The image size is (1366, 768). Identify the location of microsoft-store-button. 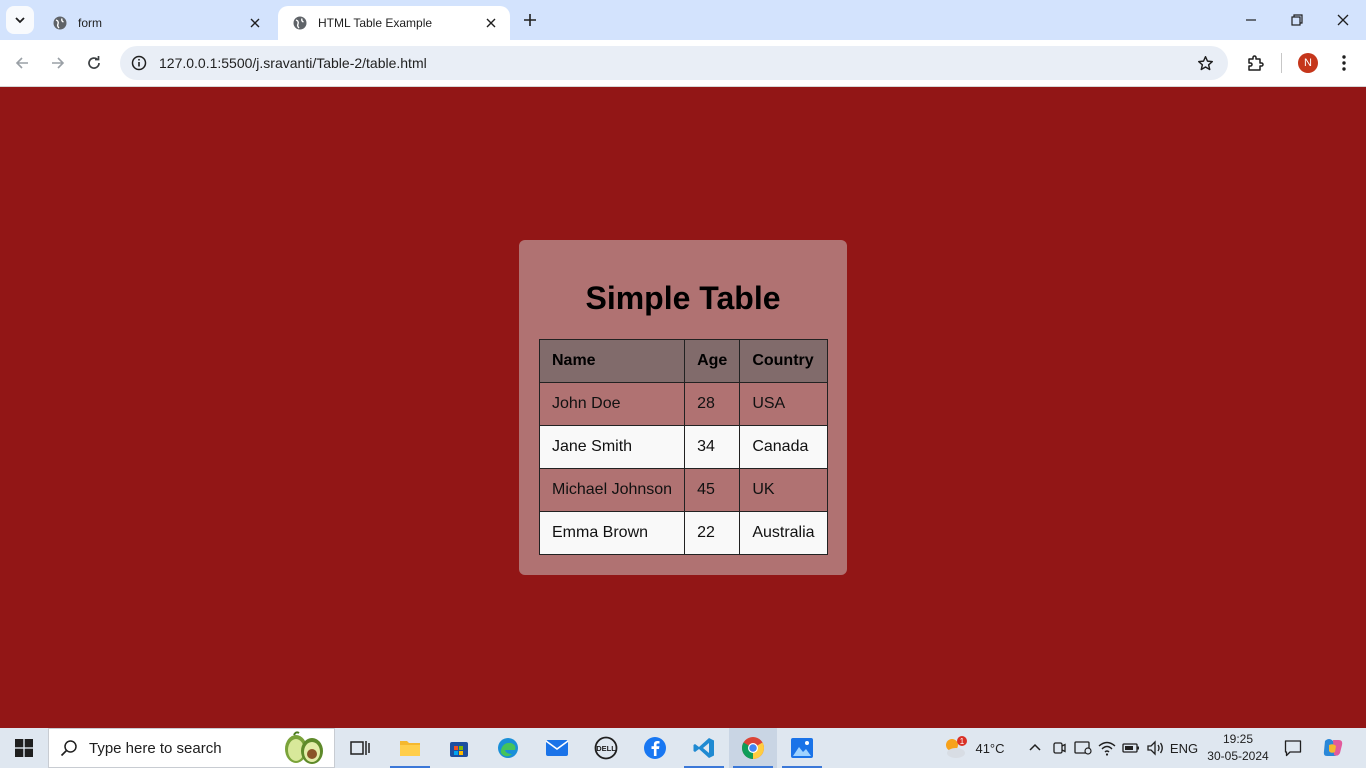
(459, 748).